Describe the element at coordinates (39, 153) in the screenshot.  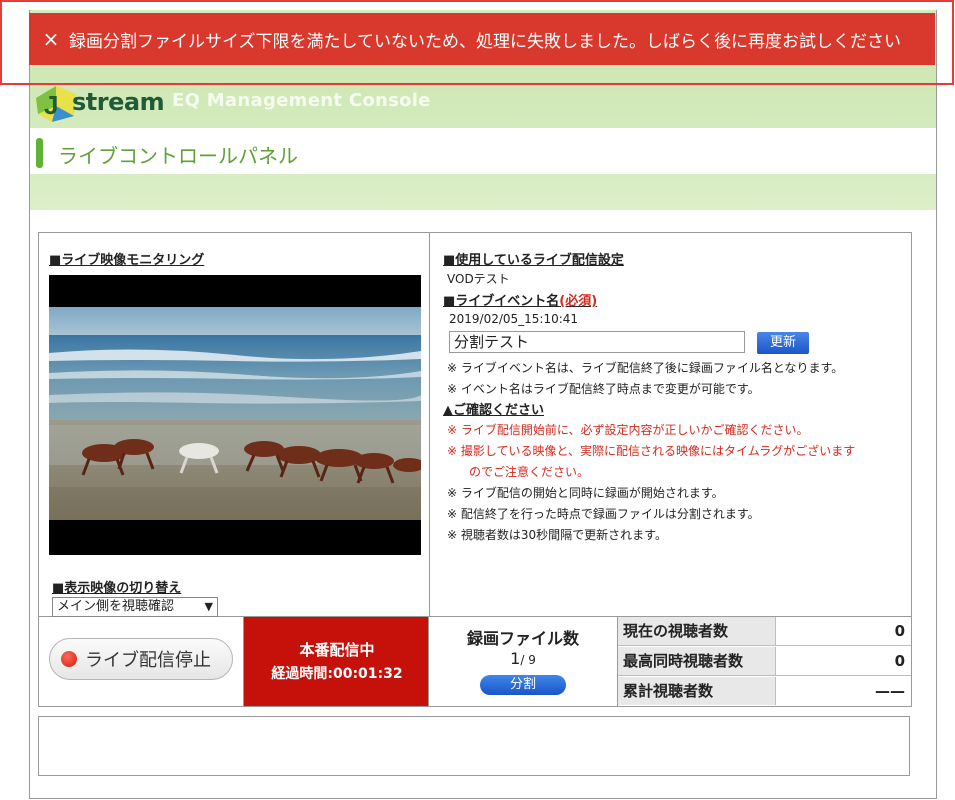
I see `page-title-accent` at that location.